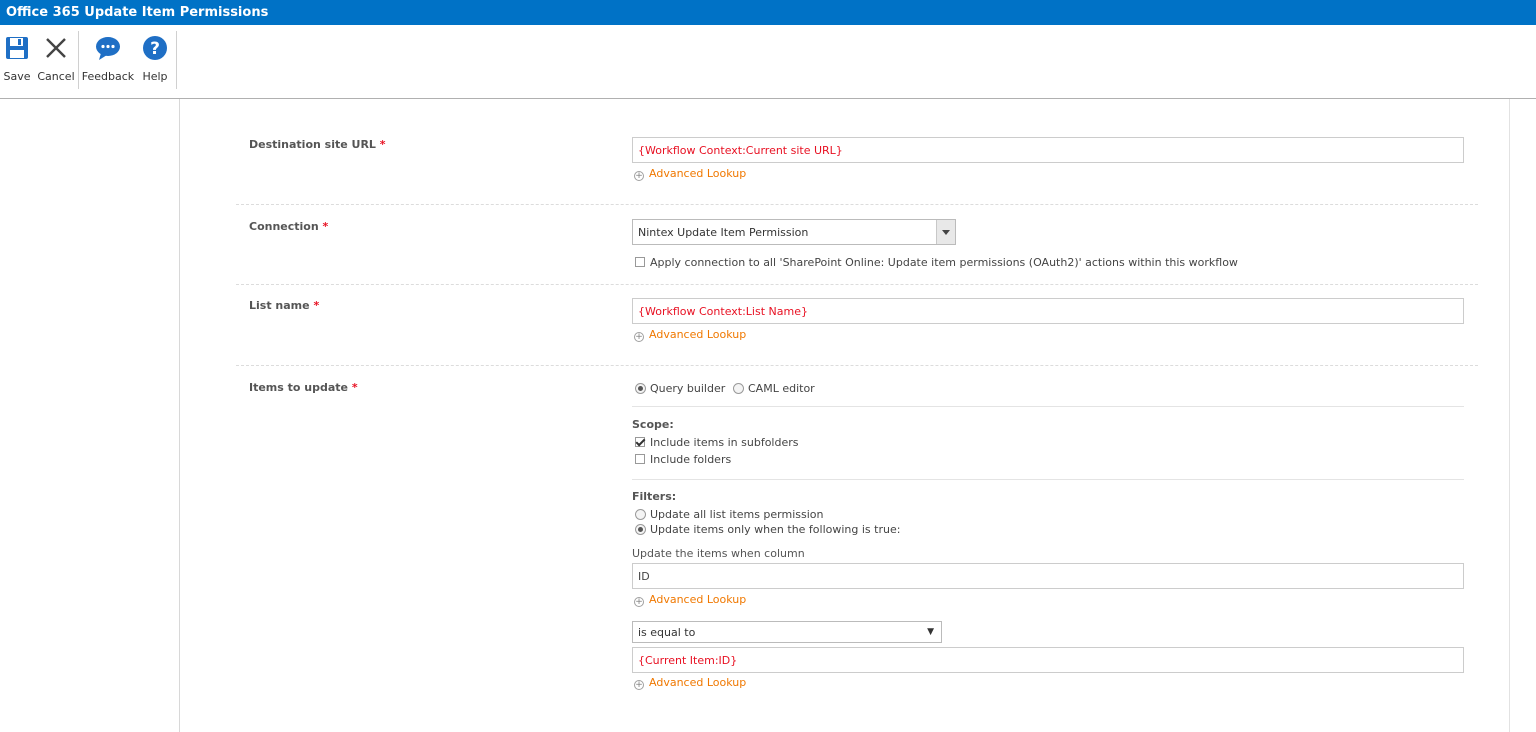  Describe the element at coordinates (1048, 311) in the screenshot. I see `list-name-field: {Workflow Context:List Name}` at that location.